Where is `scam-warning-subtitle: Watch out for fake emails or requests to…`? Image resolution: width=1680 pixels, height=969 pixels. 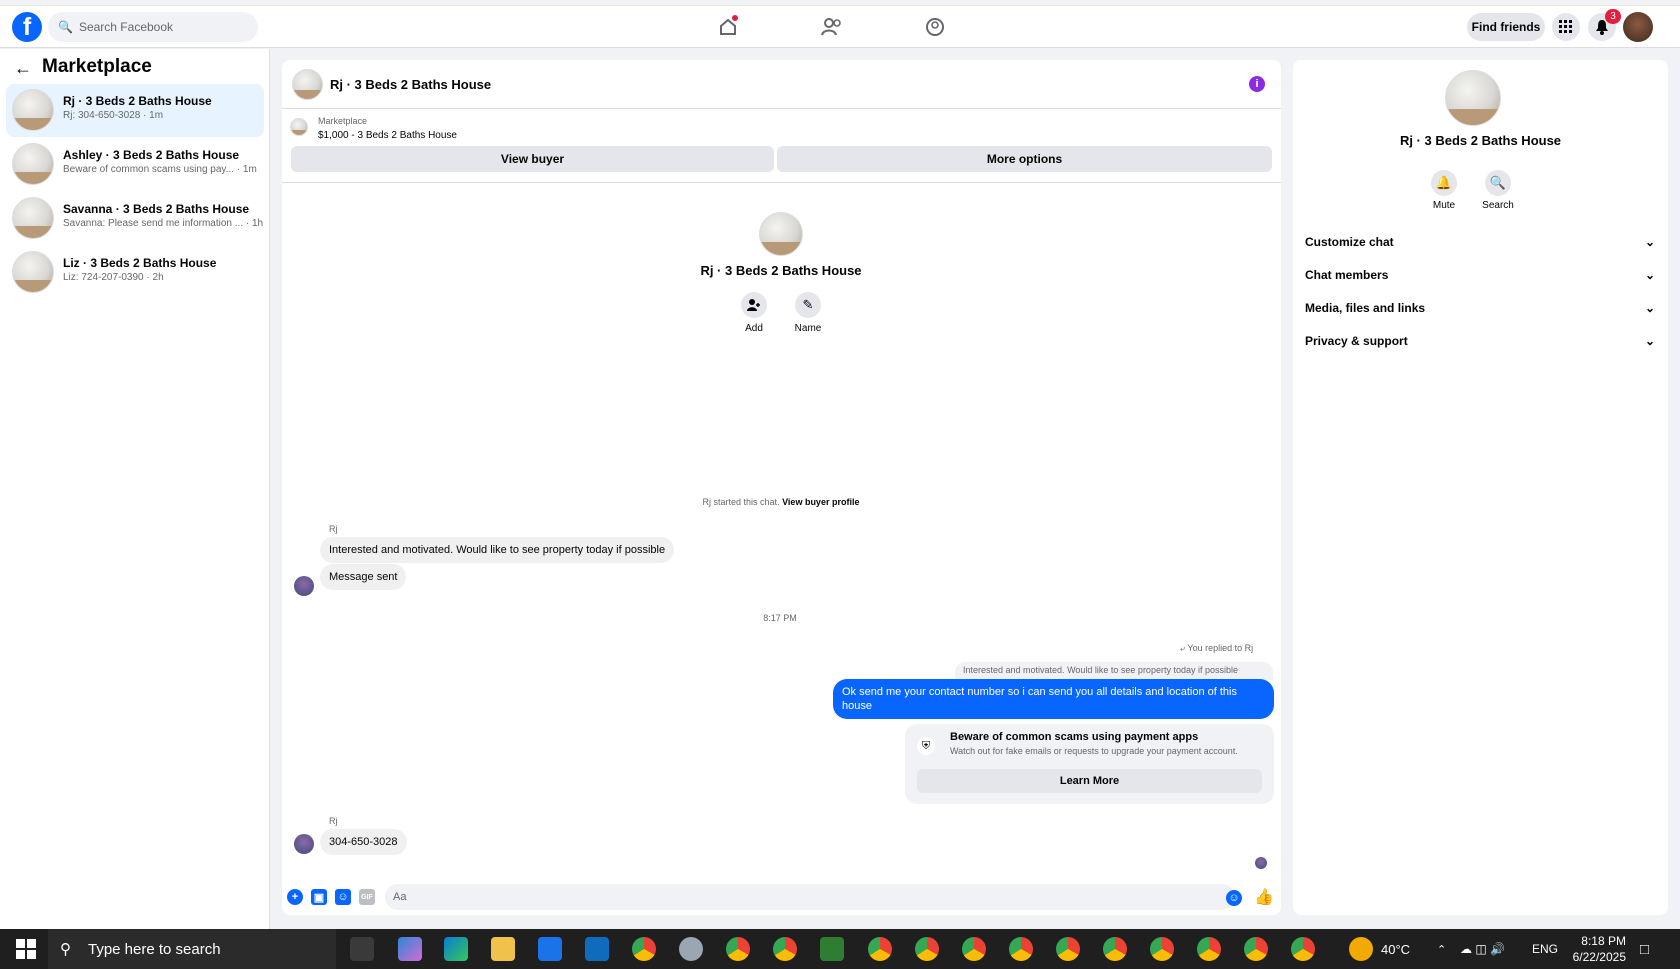
scam-warning-subtitle: Watch out for fake emails or requests to… is located at coordinates (1094, 751).